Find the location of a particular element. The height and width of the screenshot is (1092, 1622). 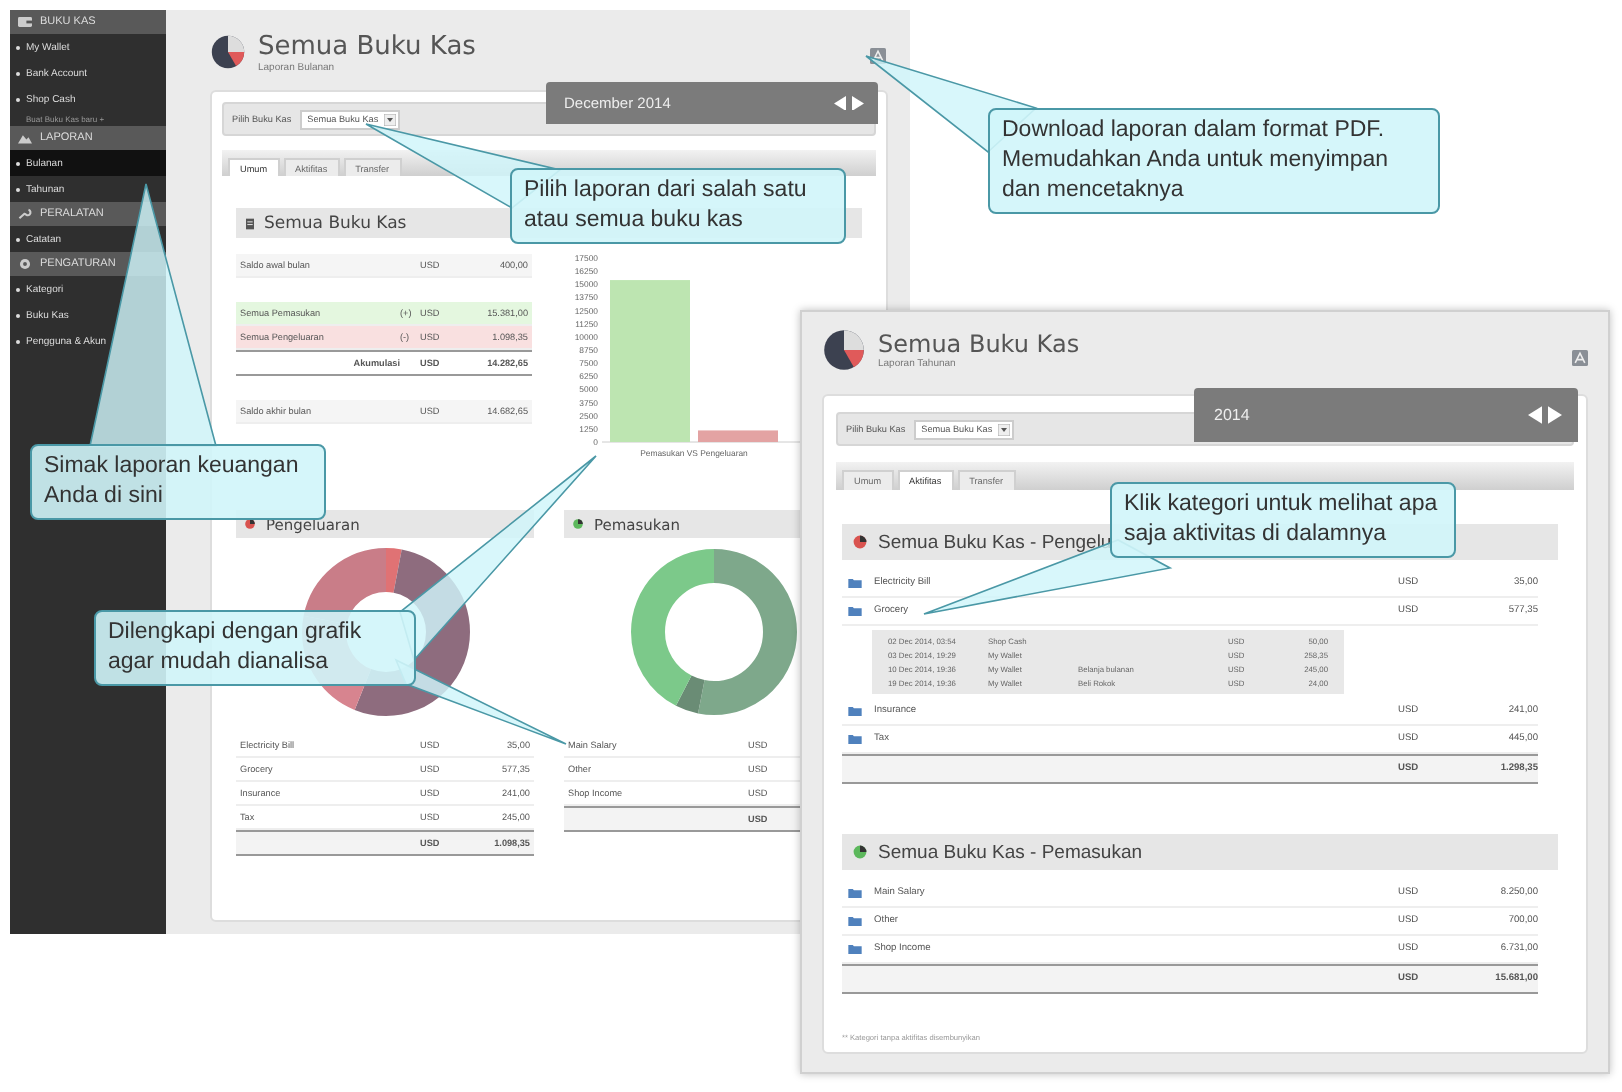

book-icon is located at coordinates (250, 223).